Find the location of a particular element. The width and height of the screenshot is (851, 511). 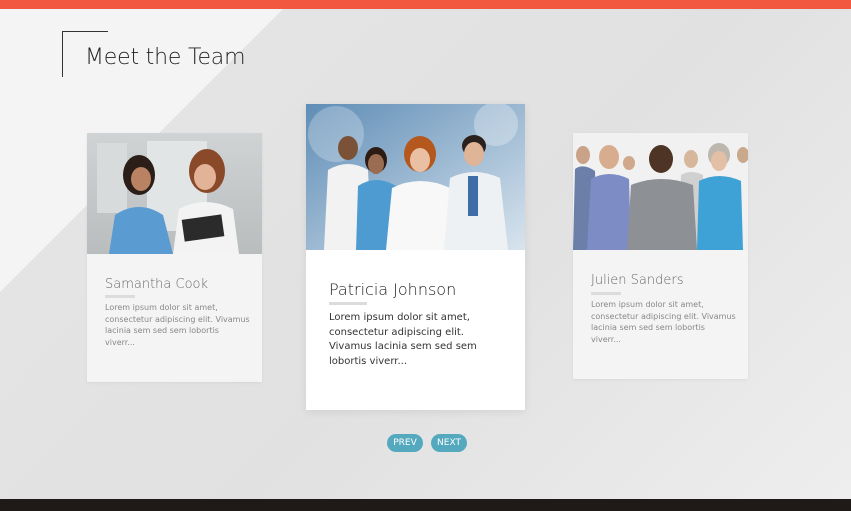

top-accent-bar is located at coordinates (425, 4).